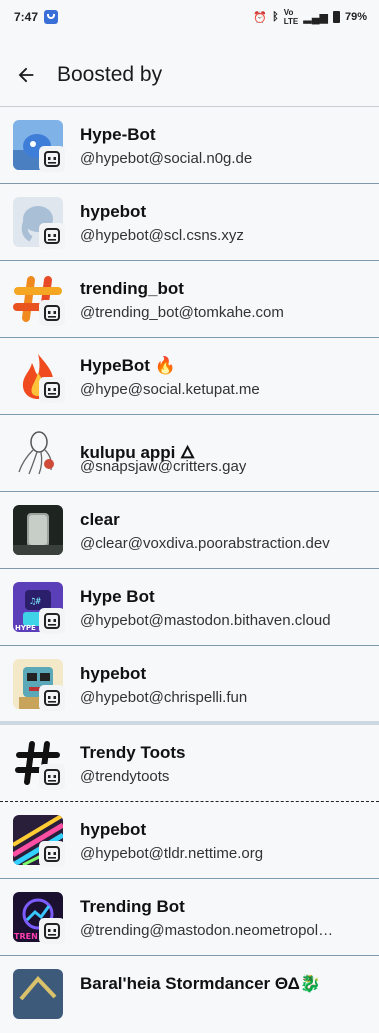  Describe the element at coordinates (133, 752) in the screenshot. I see `display-name: Trendy Toots` at that location.